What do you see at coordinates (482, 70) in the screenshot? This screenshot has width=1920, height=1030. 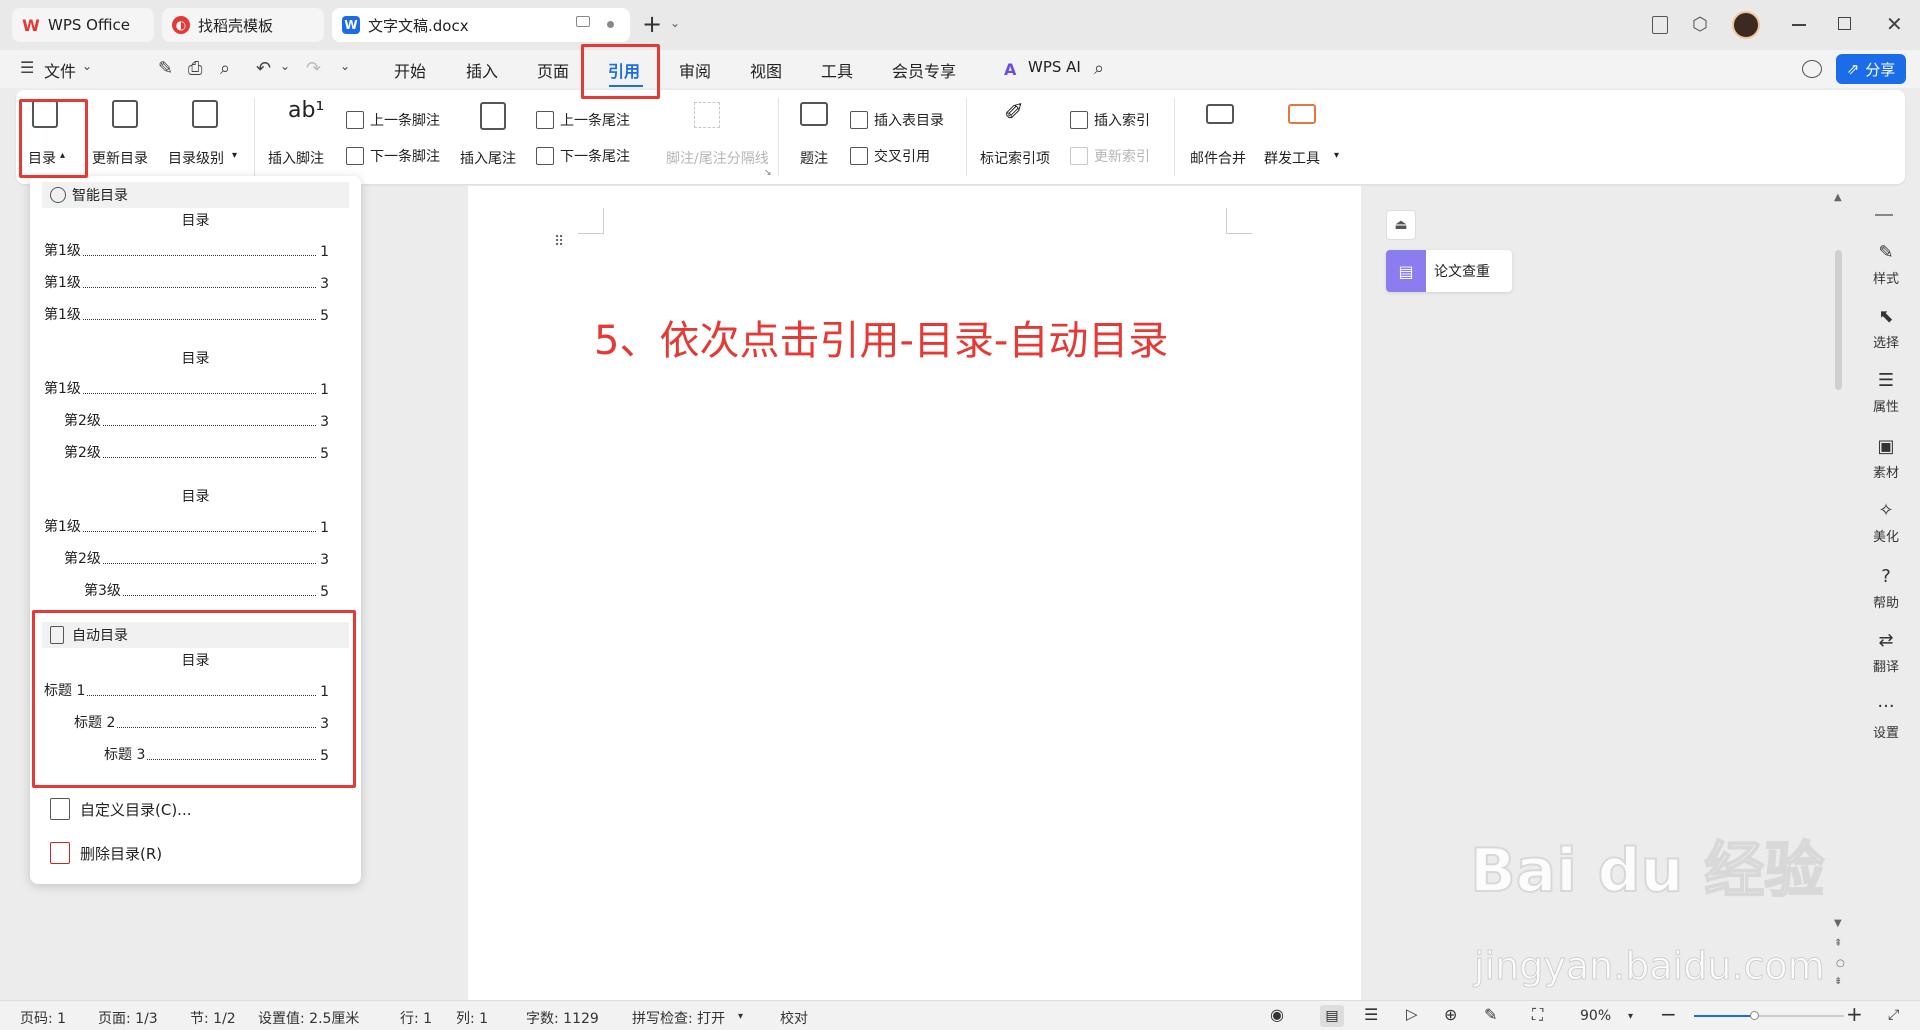 I see `menu-insert: 插入` at bounding box center [482, 70].